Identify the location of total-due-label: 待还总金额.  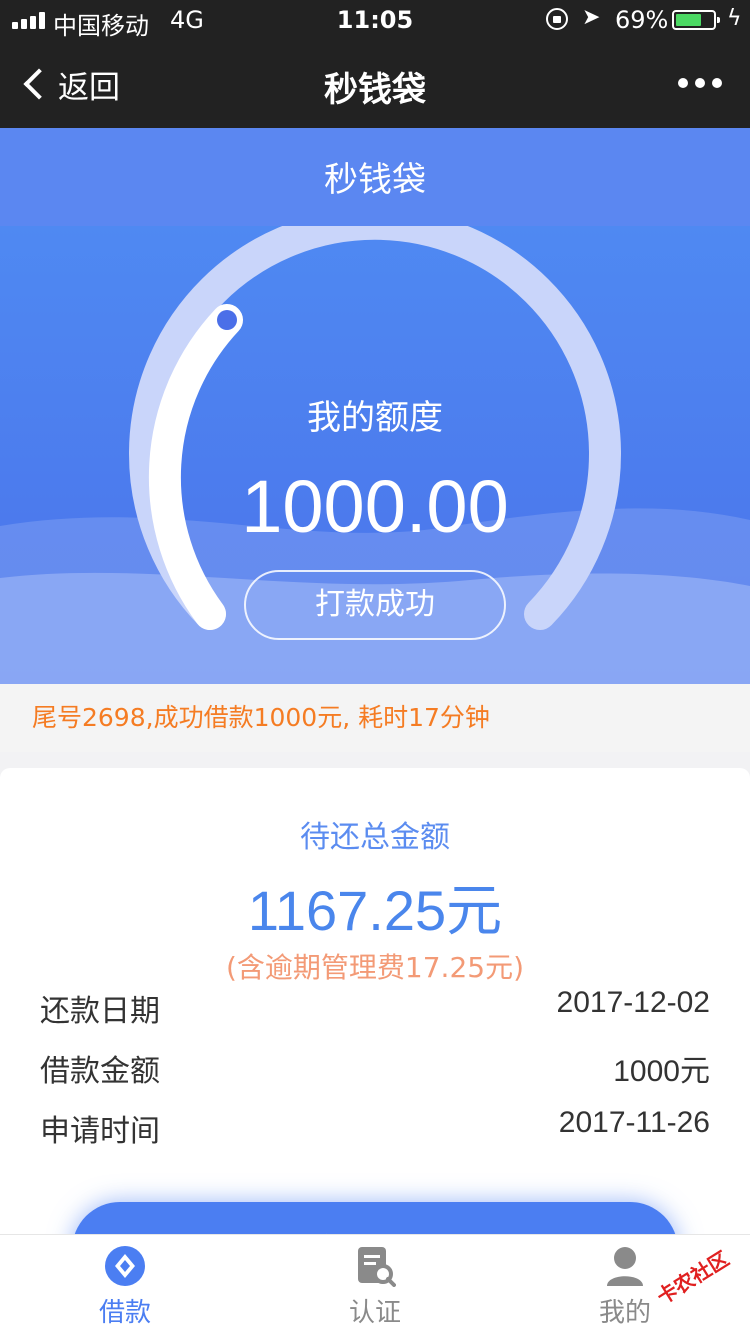
(375, 837).